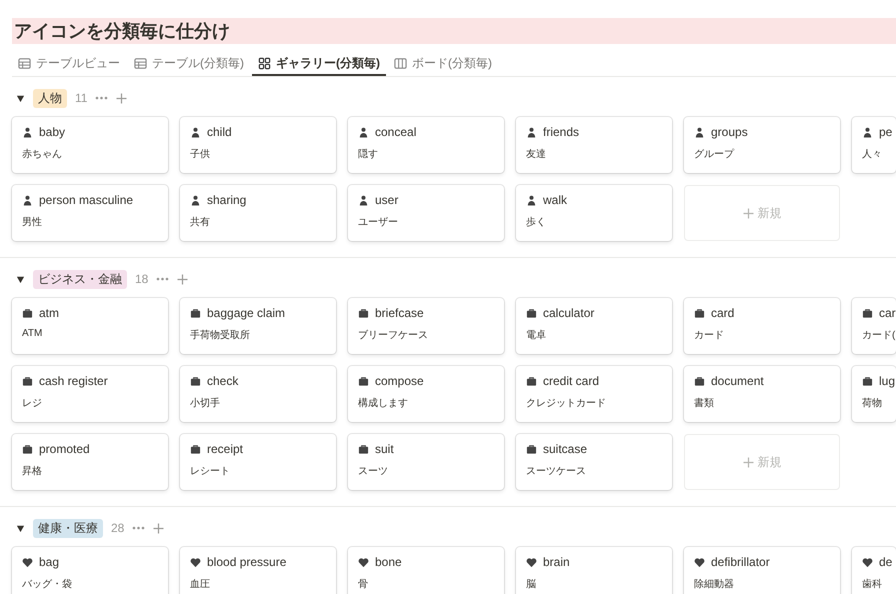  I want to click on card-title: walk, so click(555, 200).